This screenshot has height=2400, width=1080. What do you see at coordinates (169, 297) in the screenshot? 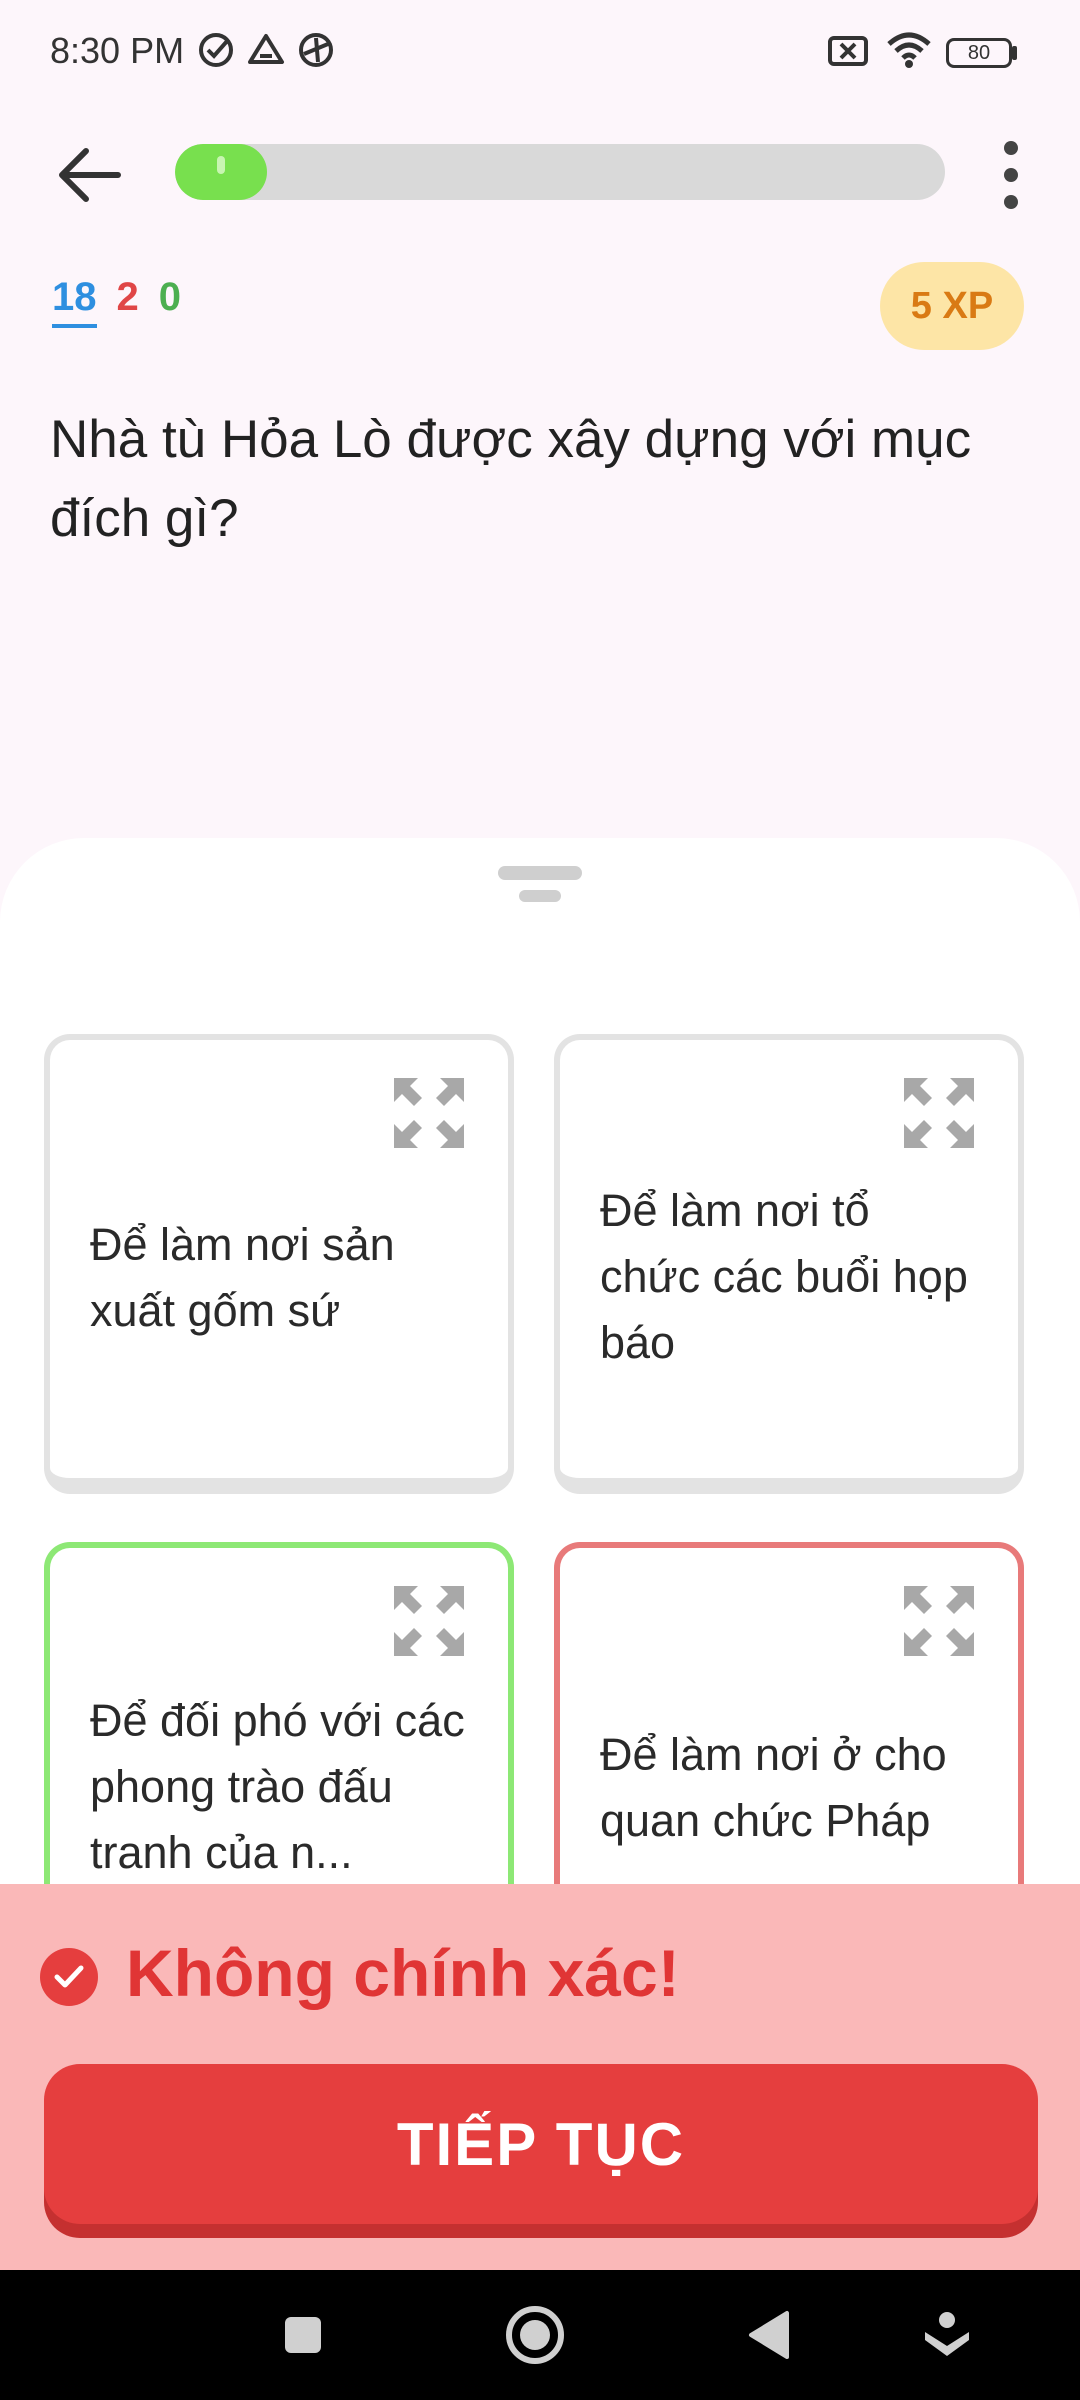
I see `correct-count: 0` at bounding box center [169, 297].